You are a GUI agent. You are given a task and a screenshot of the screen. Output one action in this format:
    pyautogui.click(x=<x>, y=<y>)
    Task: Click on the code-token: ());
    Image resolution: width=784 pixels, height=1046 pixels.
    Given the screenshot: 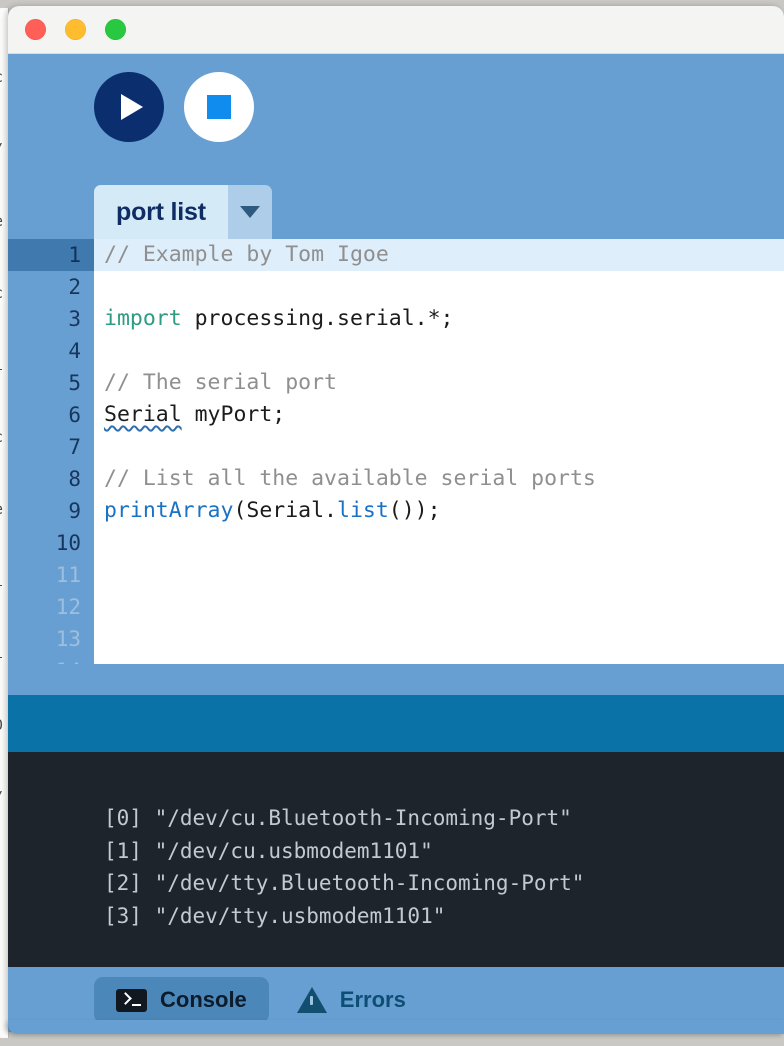 What is the action you would take?
    pyautogui.click(x=414, y=510)
    